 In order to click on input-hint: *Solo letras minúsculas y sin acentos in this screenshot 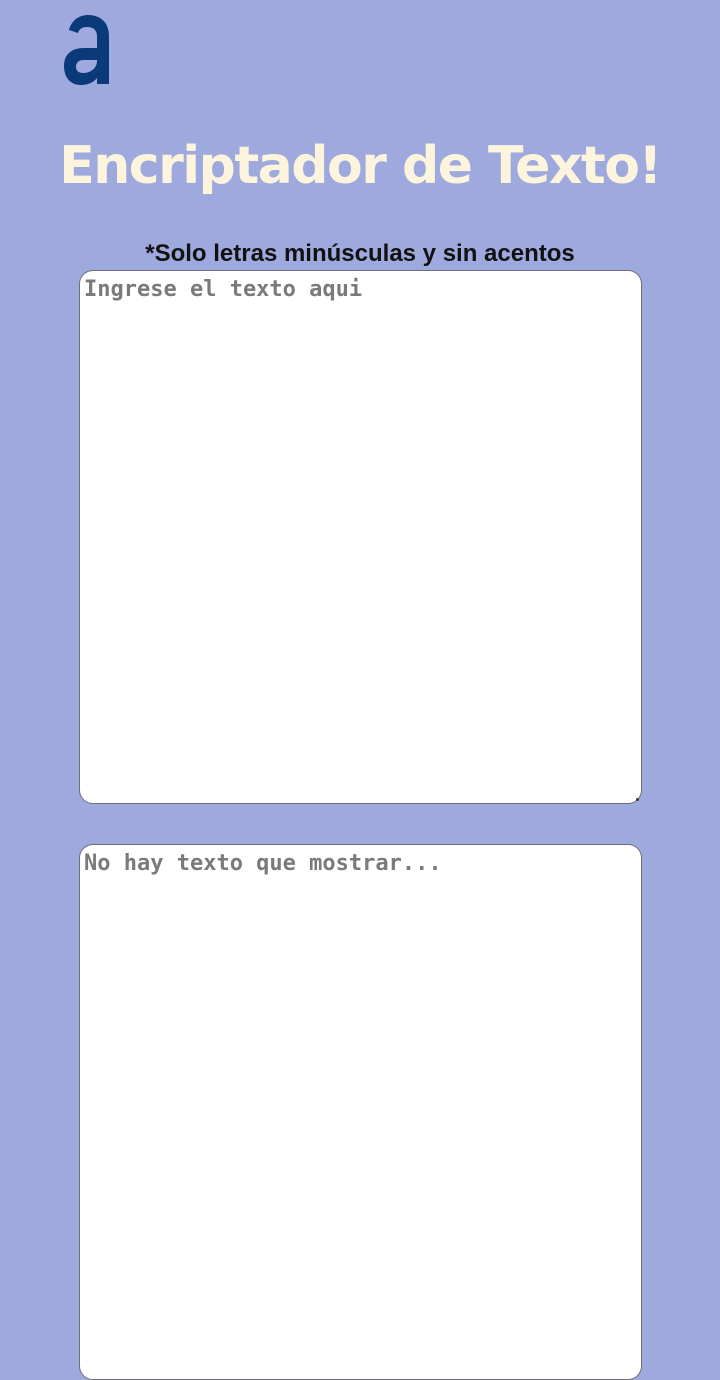, I will do `click(360, 253)`.